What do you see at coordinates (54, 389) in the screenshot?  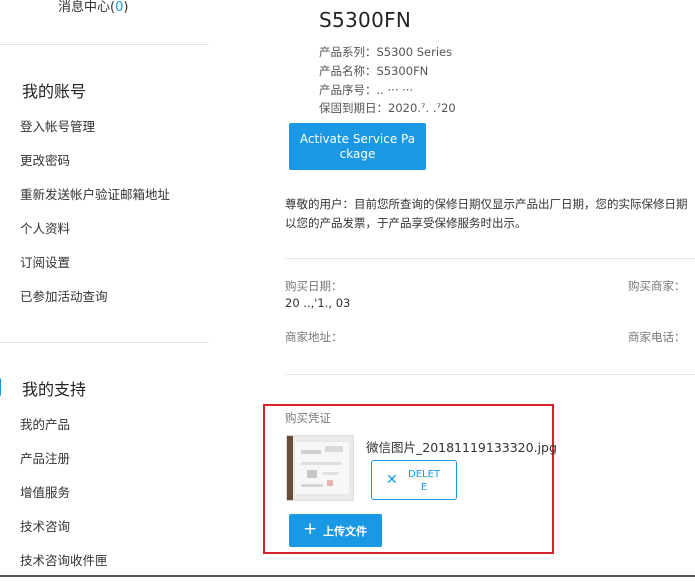 I see `section-title-support: 我的支持` at bounding box center [54, 389].